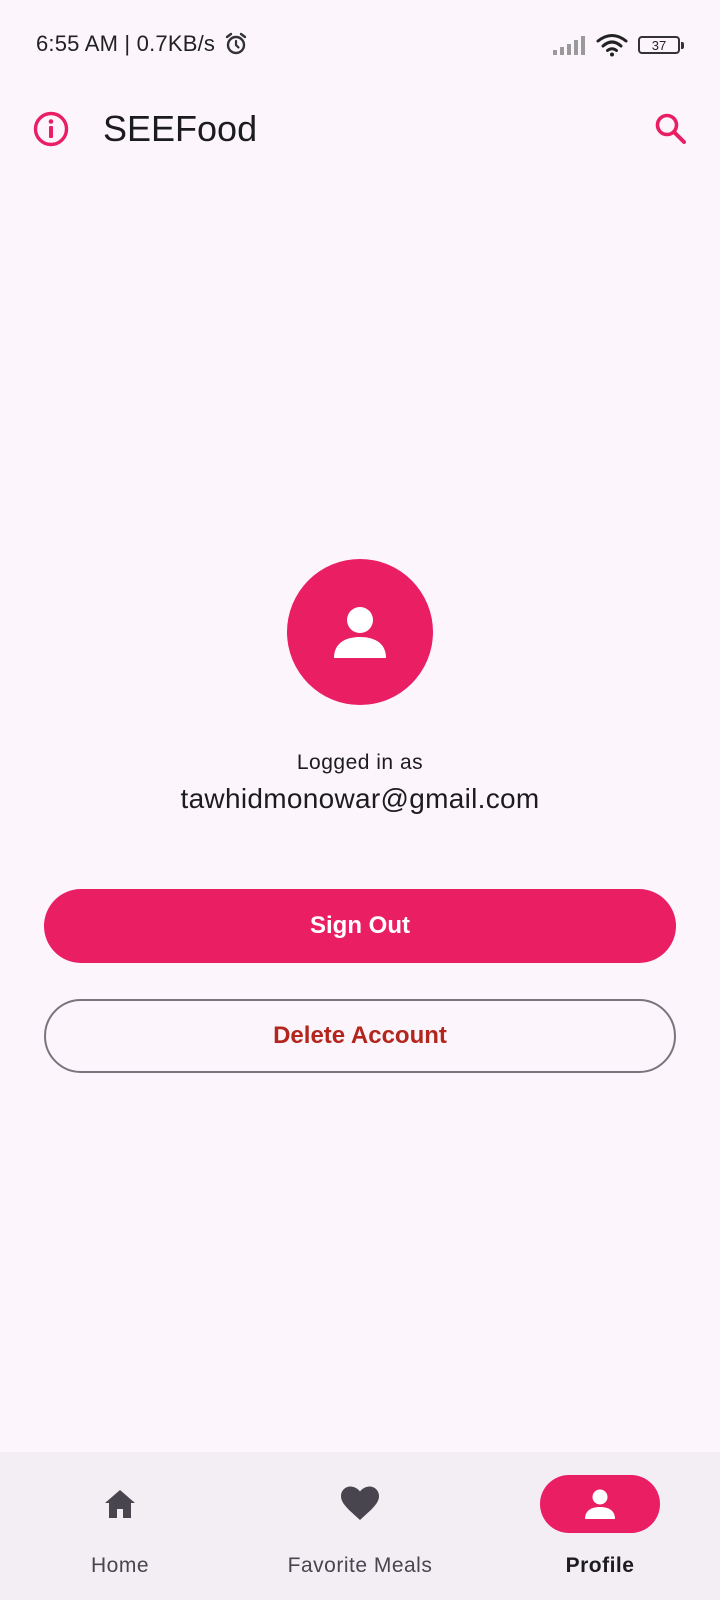 This screenshot has height=1600, width=720. I want to click on nav-item-favorite-meals: Favorite Meals, so click(360, 1526).